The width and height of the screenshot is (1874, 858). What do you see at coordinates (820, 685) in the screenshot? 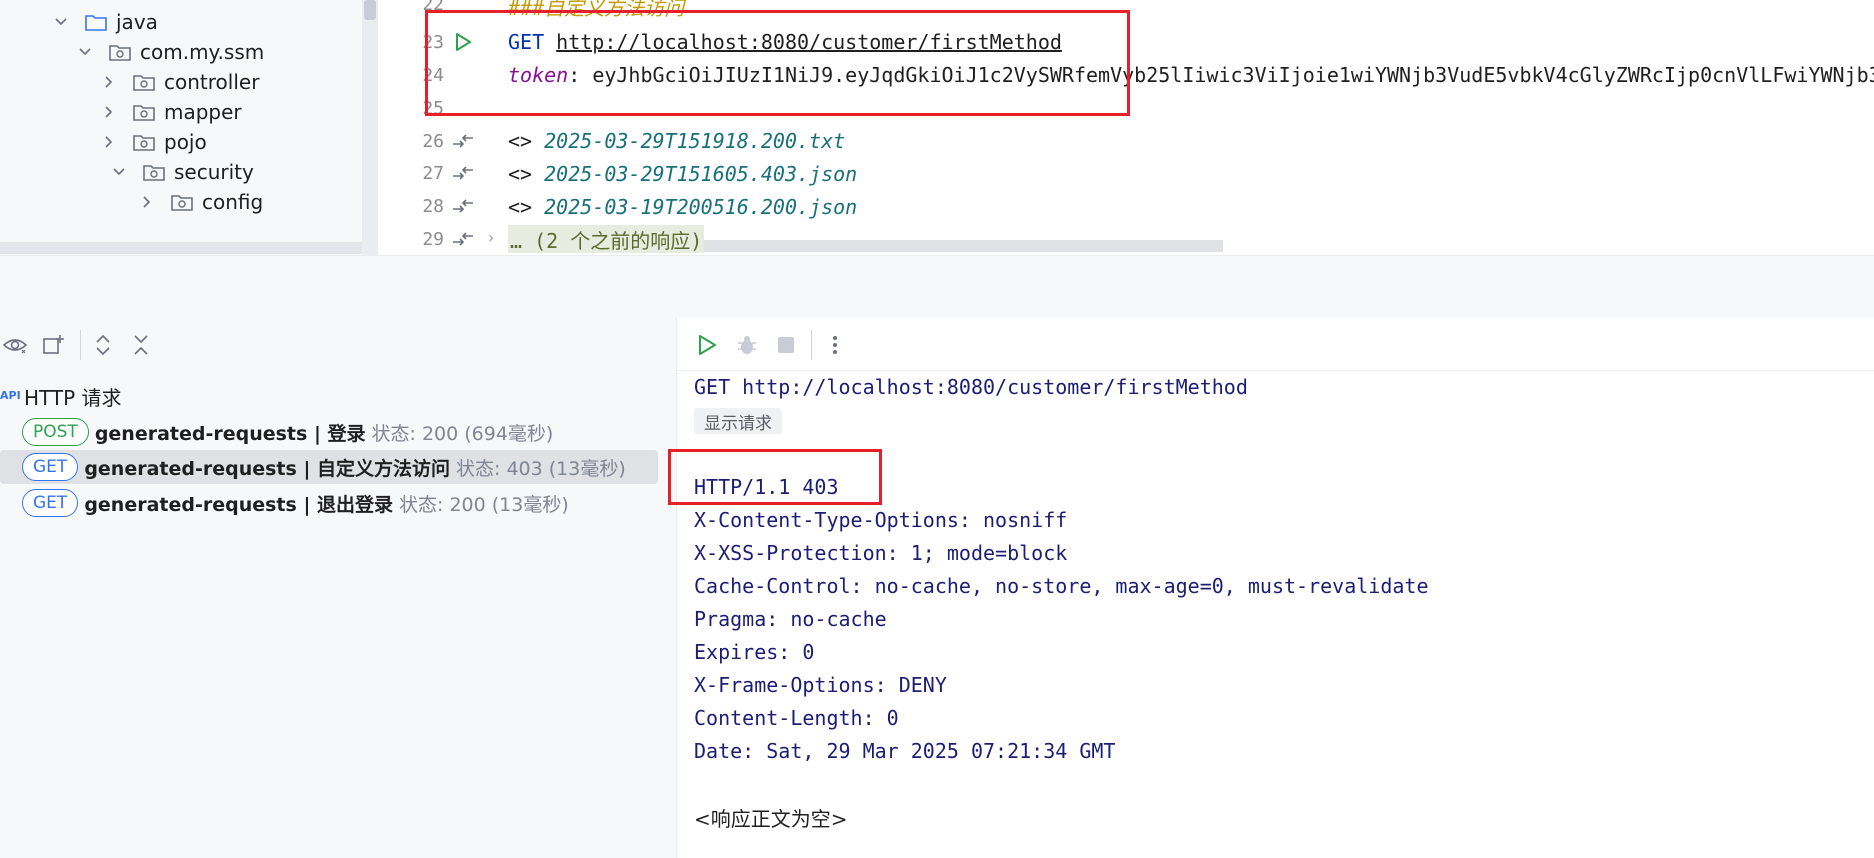
I see `response-header: X-Frame-Options: DENY` at bounding box center [820, 685].